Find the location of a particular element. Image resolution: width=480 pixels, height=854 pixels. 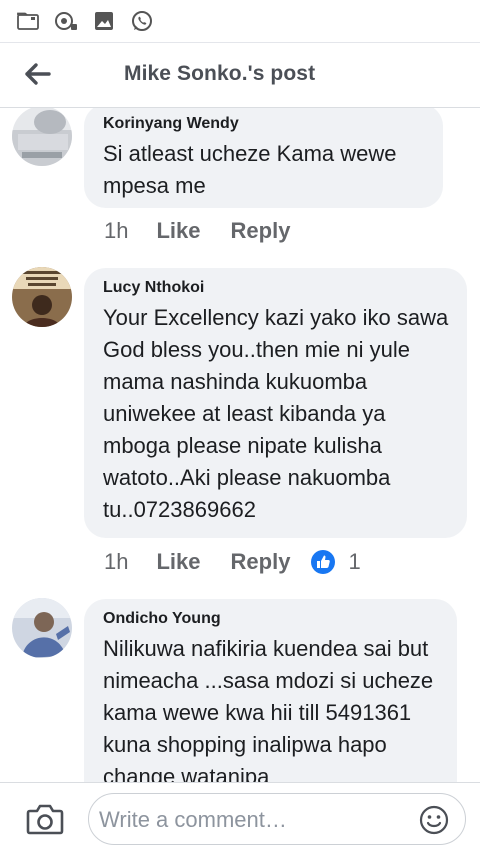

camera-icon is located at coordinates (45, 819).